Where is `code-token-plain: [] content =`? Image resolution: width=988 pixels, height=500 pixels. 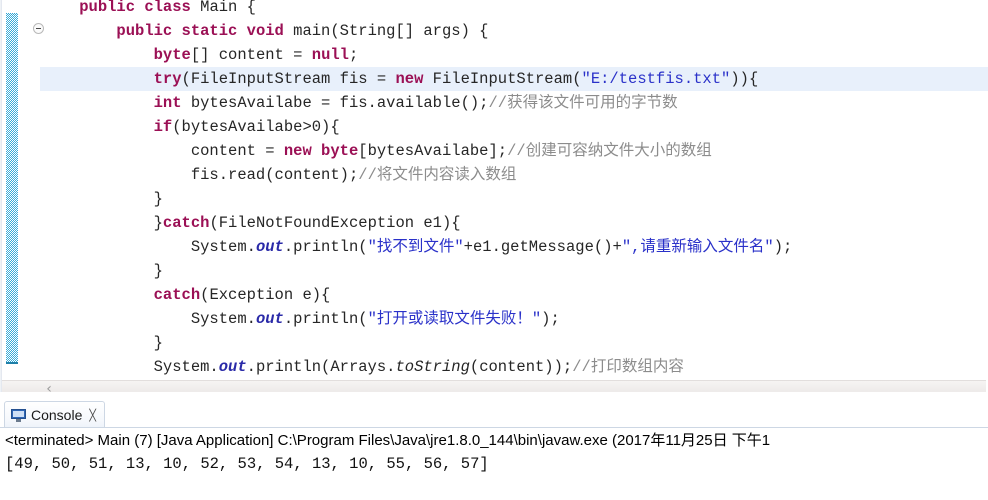 code-token-plain: [] content = is located at coordinates (251, 55).